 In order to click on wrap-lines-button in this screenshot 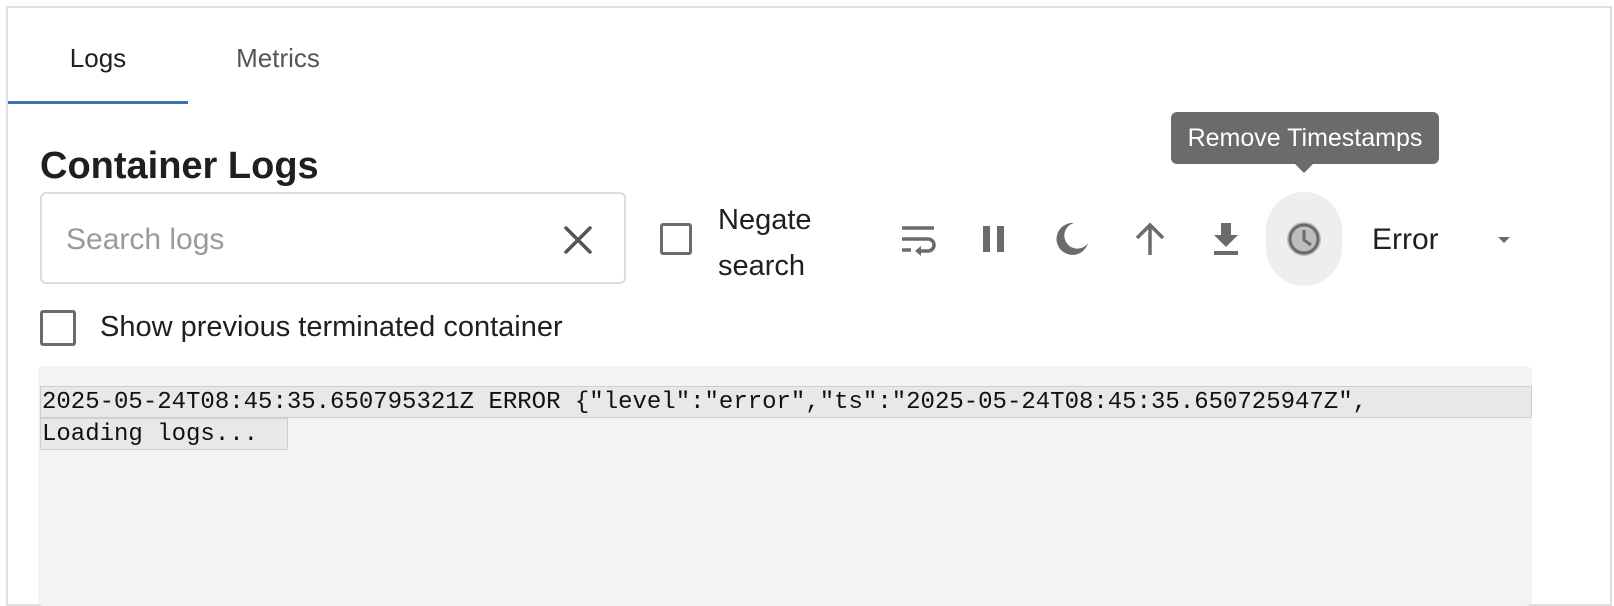, I will do `click(918, 239)`.